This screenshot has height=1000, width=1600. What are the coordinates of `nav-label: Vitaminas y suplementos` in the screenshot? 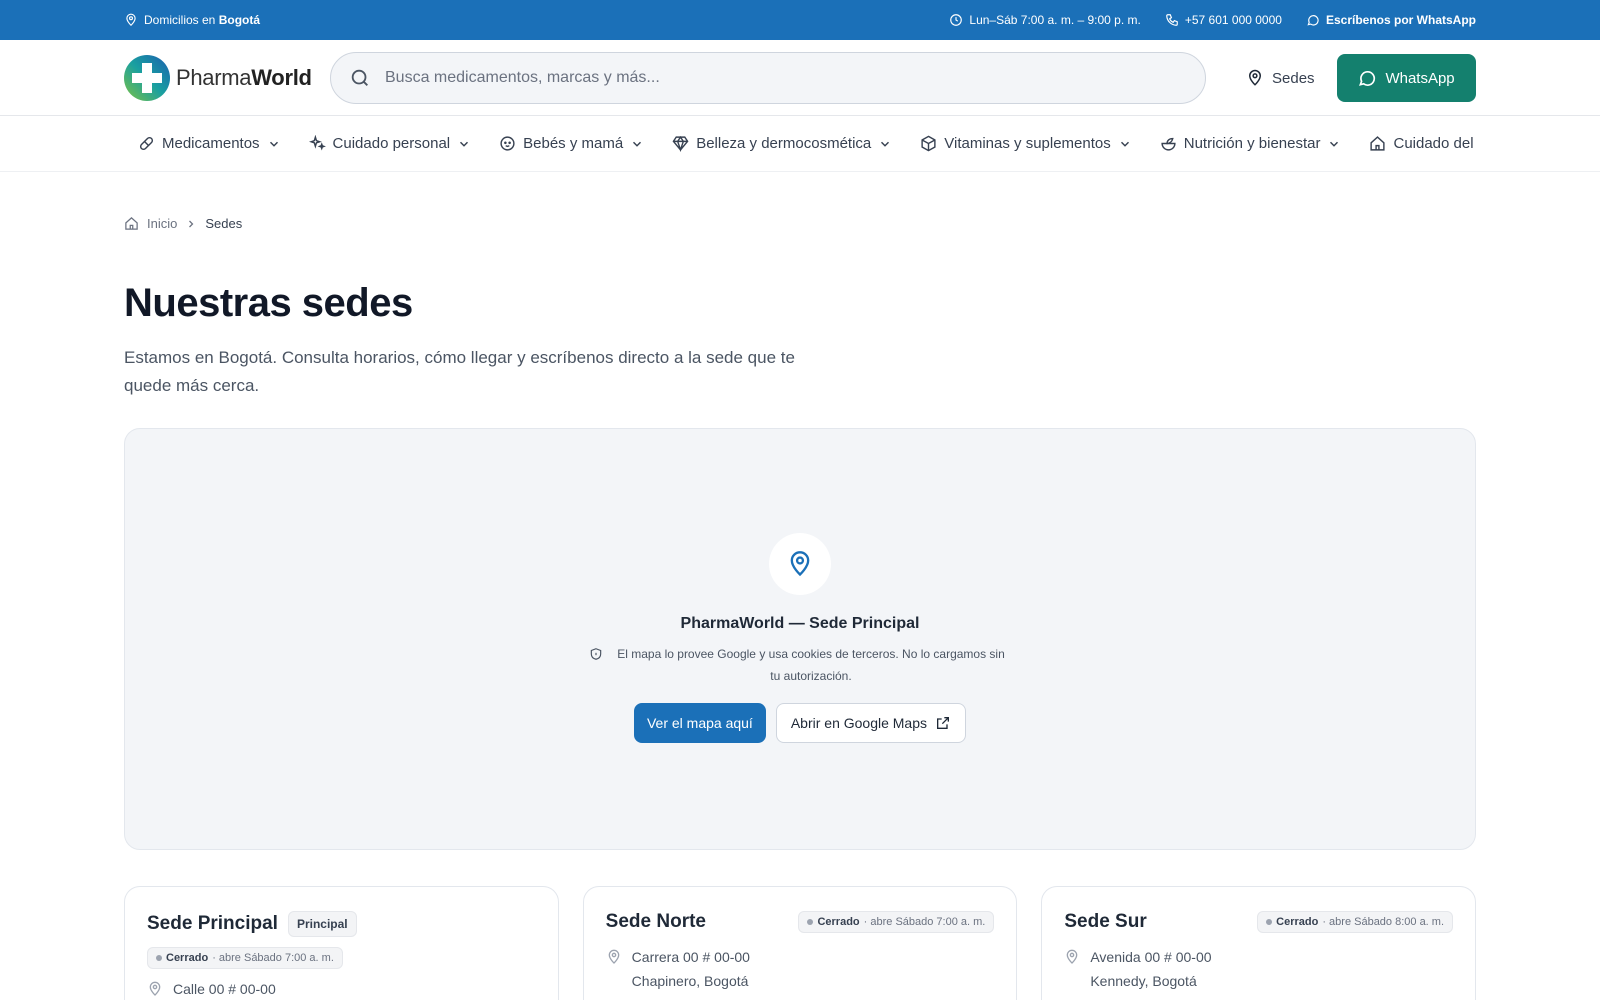 It's located at (1027, 143).